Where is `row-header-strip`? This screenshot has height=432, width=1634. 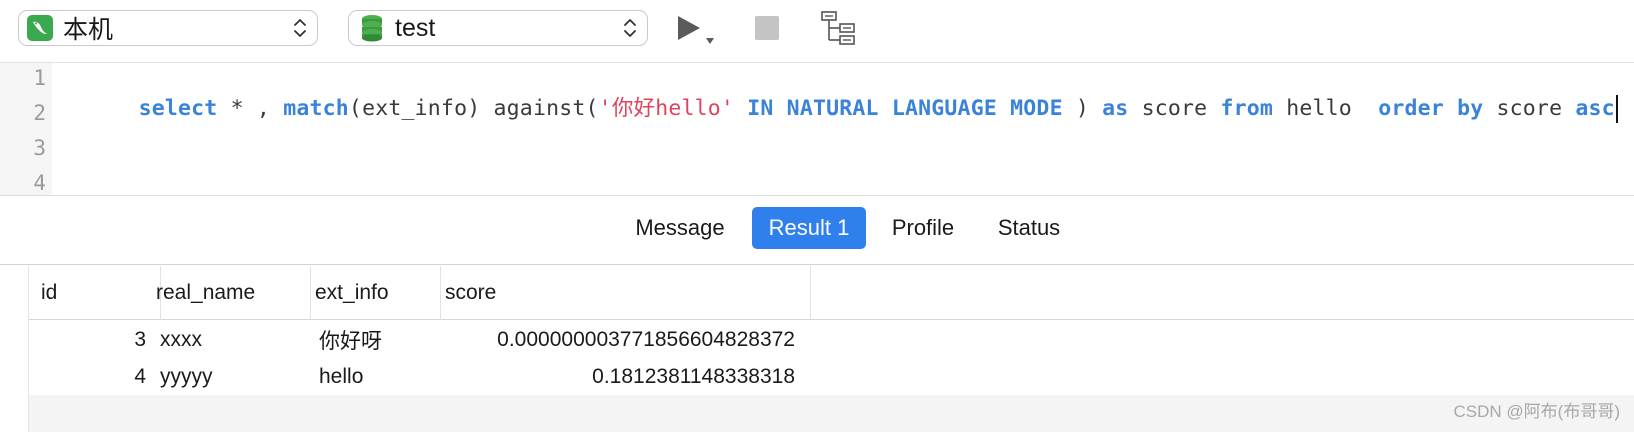
row-header-strip is located at coordinates (14, 349).